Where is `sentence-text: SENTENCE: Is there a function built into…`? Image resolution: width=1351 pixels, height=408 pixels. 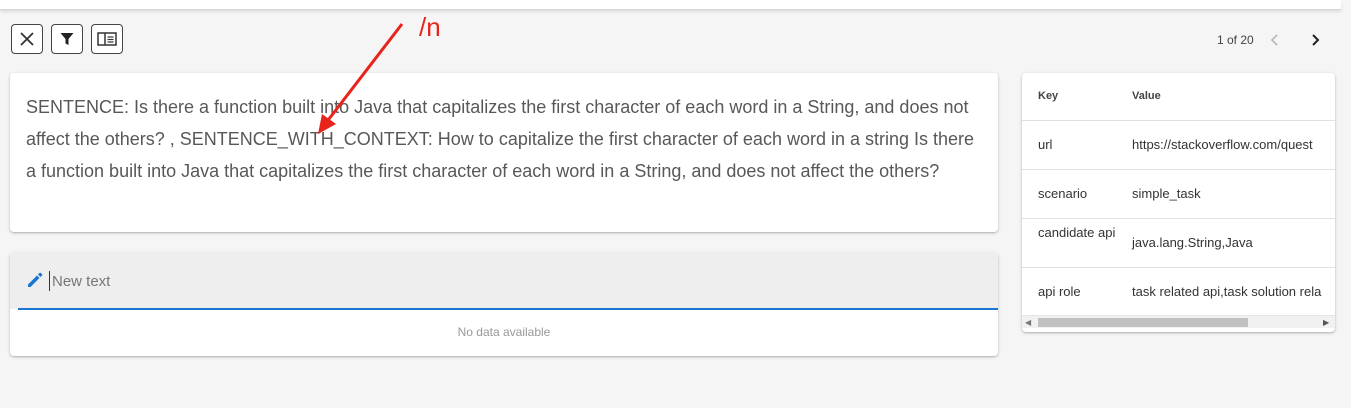 sentence-text: SENTENCE: Is there a function built into… is located at coordinates (500, 139).